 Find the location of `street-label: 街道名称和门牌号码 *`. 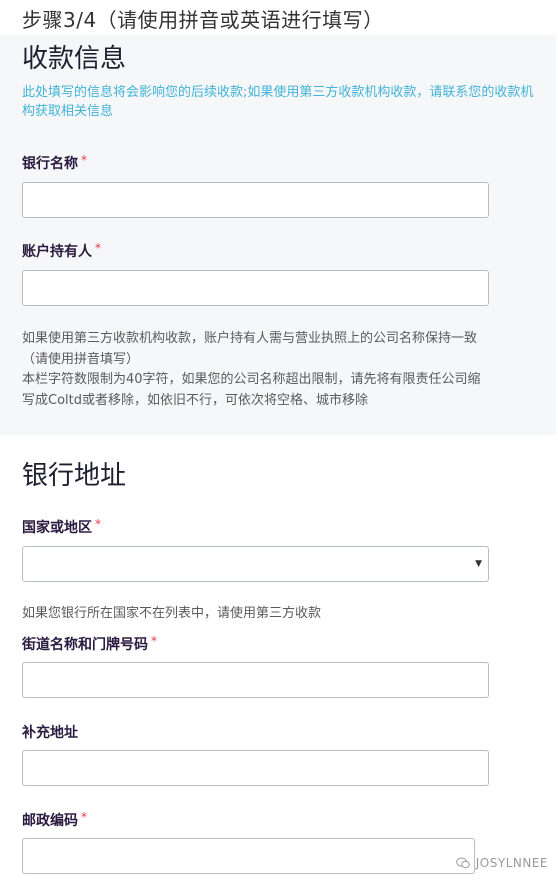

street-label: 街道名称和门牌号码 * is located at coordinates (89, 644).